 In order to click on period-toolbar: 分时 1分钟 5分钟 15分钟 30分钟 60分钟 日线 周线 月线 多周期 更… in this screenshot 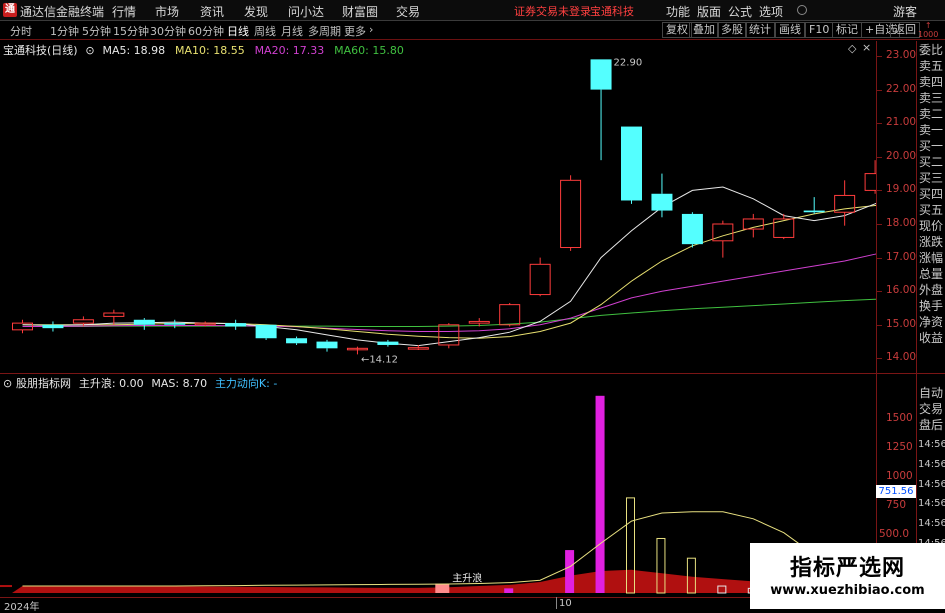, I will do `click(472, 30)`.